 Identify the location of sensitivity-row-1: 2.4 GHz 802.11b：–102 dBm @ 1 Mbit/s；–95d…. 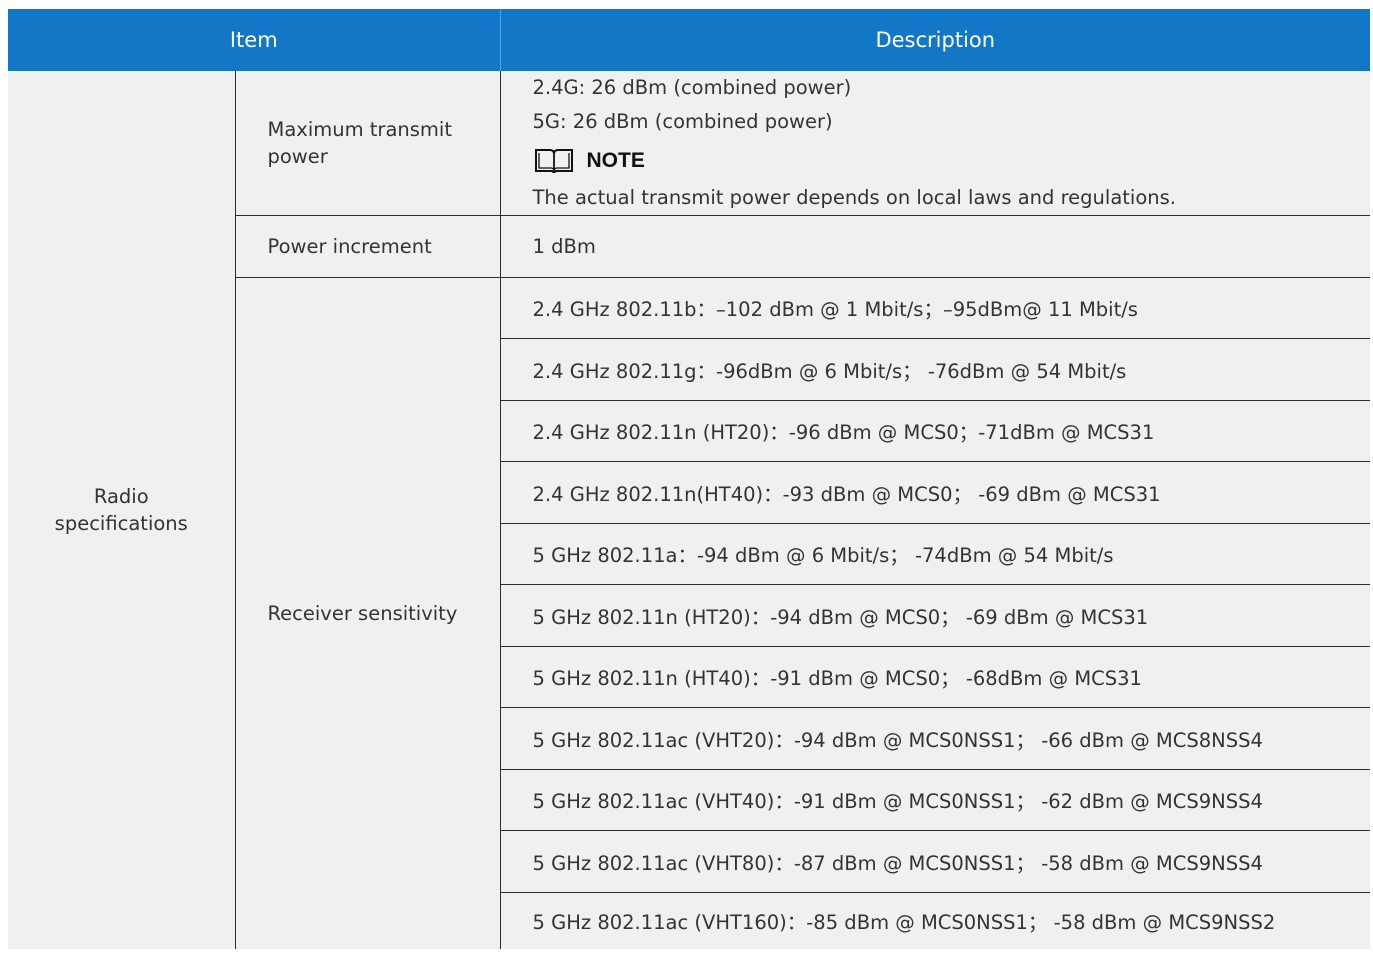
(935, 308).